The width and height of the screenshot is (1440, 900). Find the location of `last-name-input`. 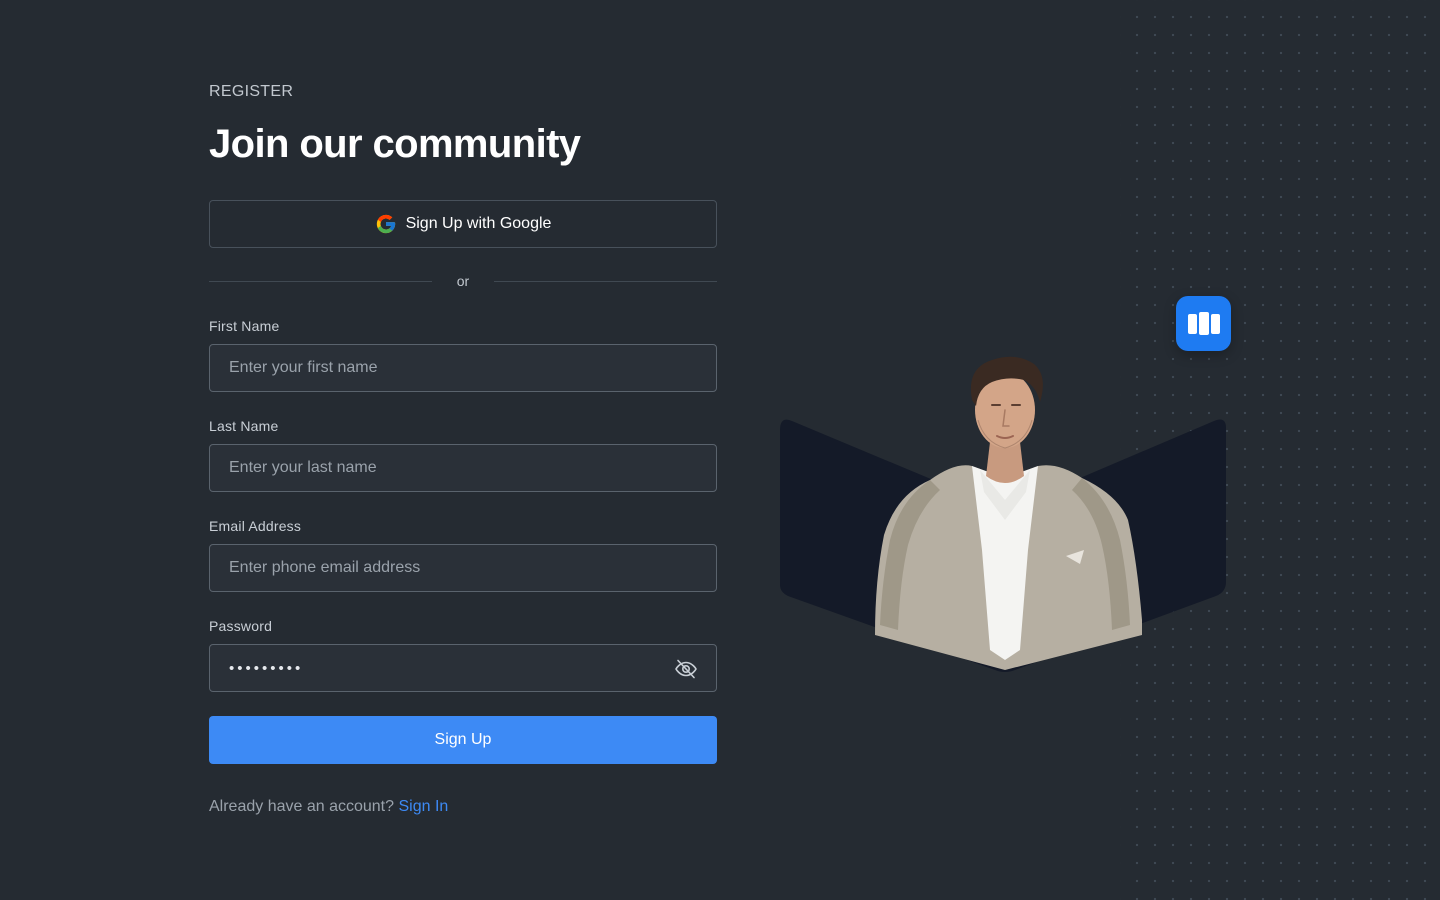

last-name-input is located at coordinates (463, 468).